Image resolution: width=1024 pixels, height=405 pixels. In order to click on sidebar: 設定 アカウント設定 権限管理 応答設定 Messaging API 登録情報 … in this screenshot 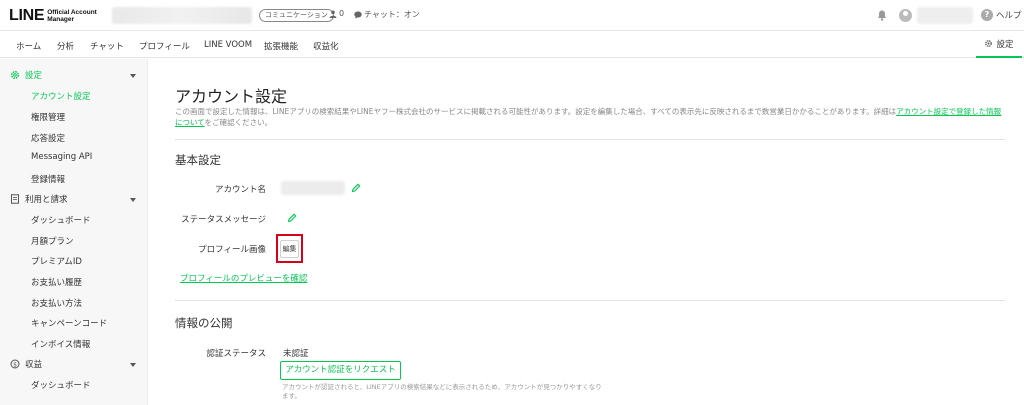, I will do `click(74, 232)`.